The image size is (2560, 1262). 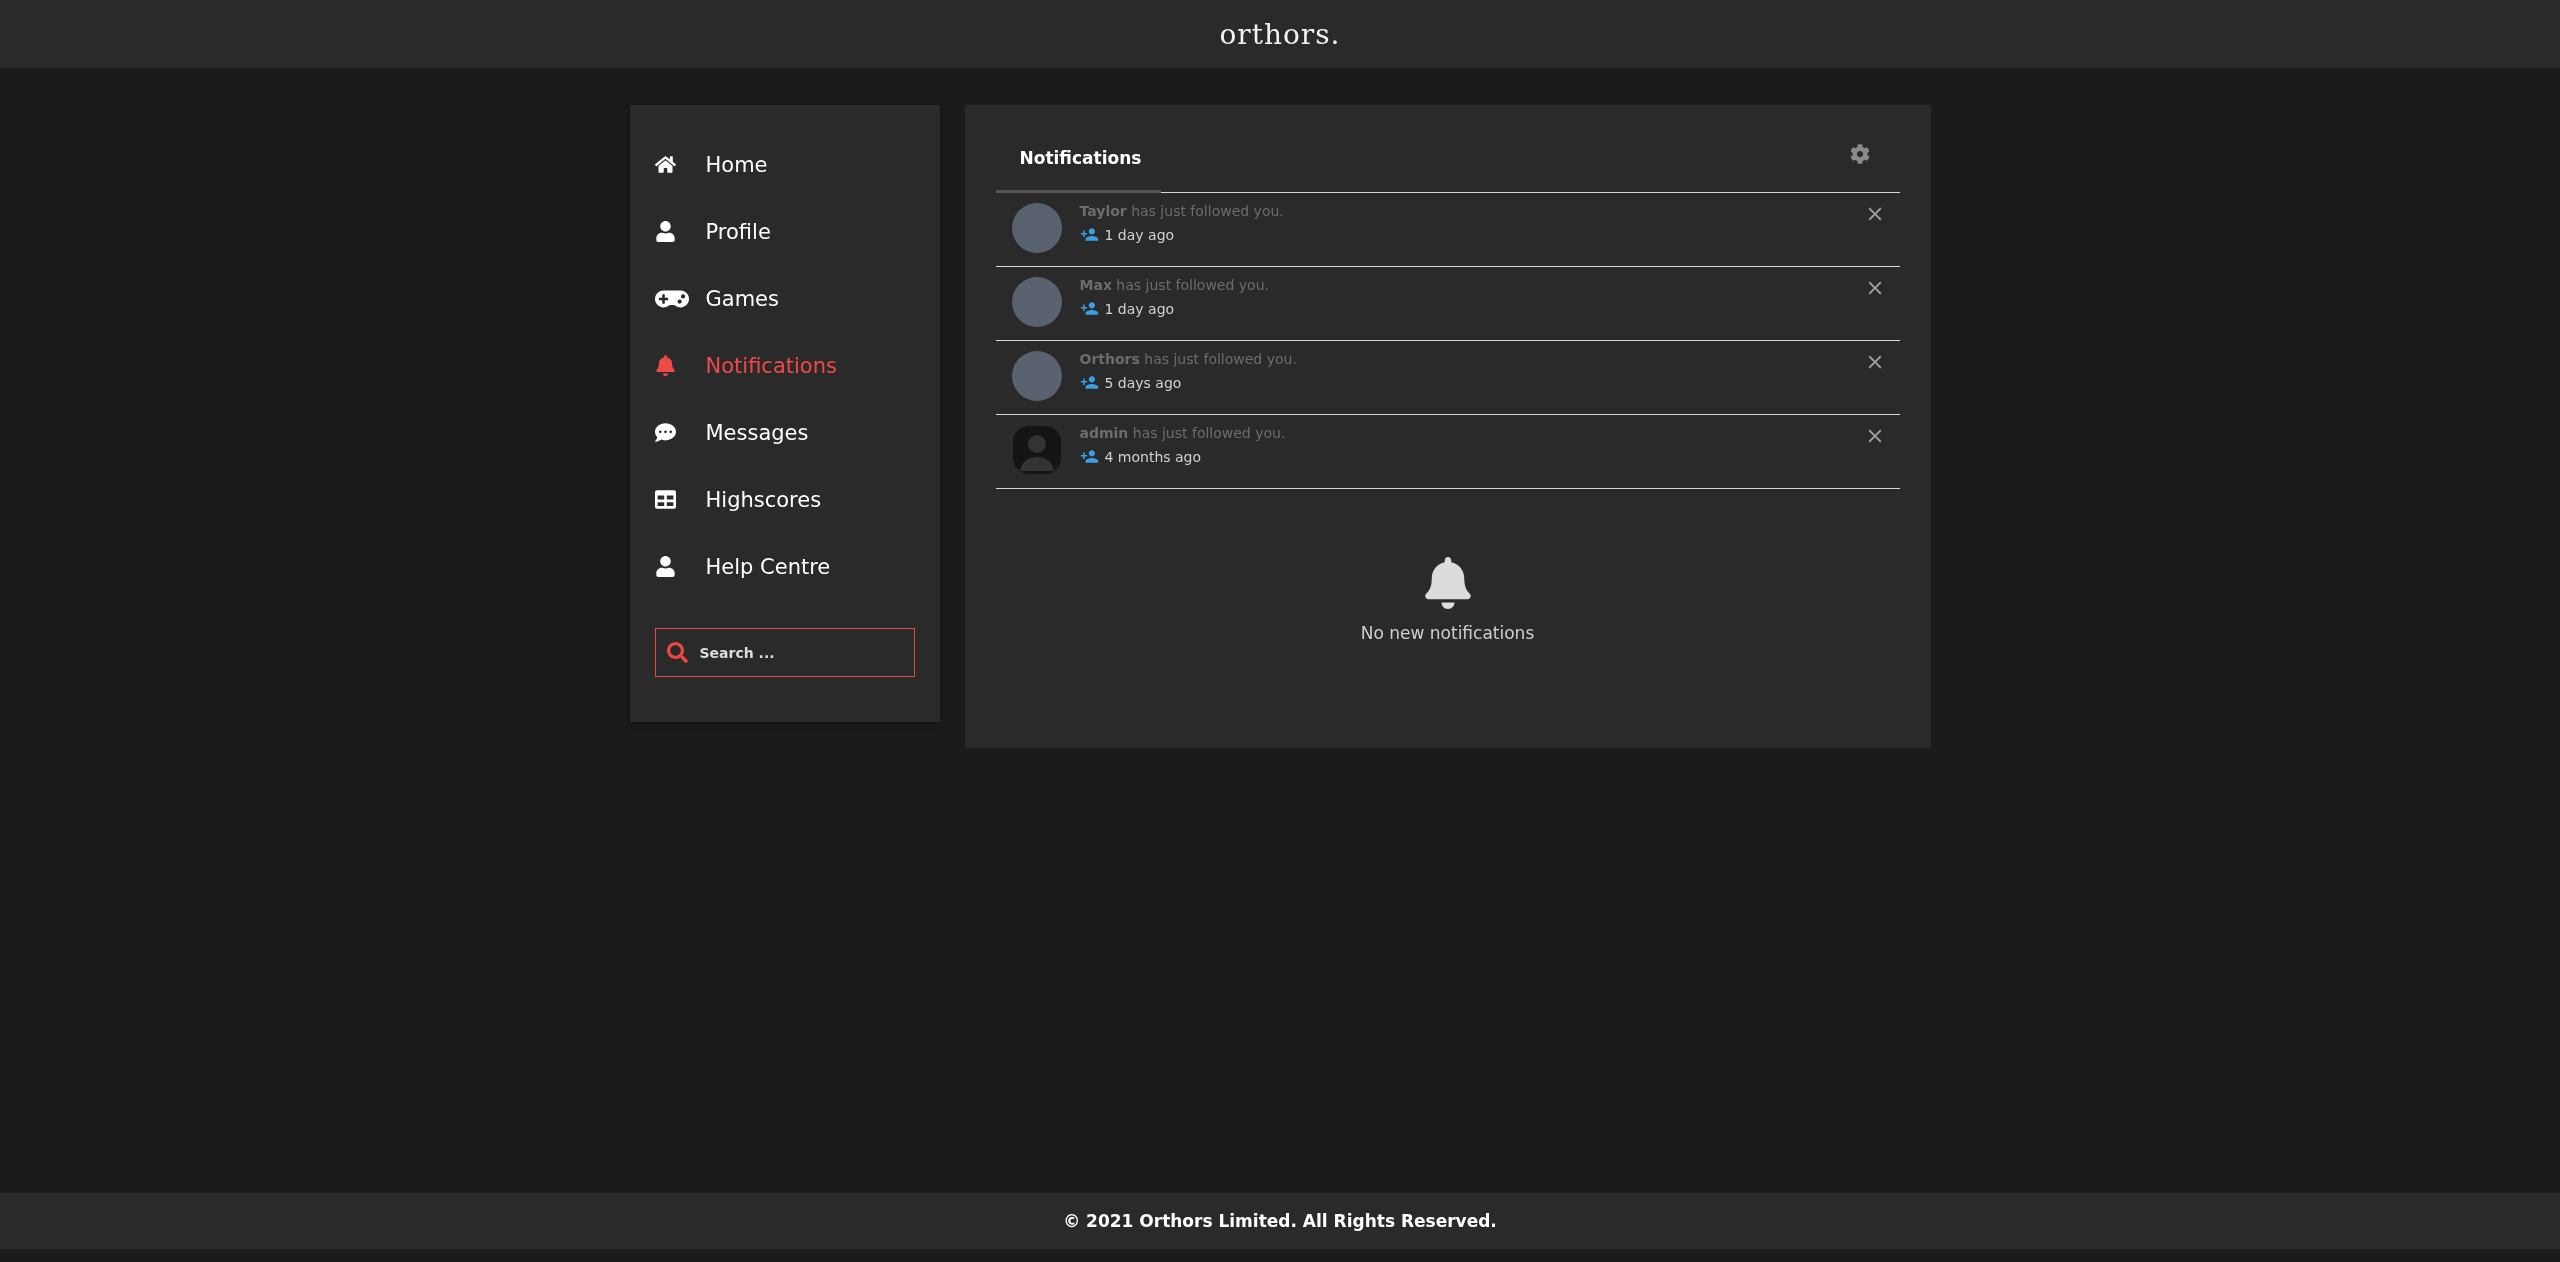 I want to click on copyright-text: © 2021 Orthors Limited. All Rights Reserved., so click(x=1280, y=1221).